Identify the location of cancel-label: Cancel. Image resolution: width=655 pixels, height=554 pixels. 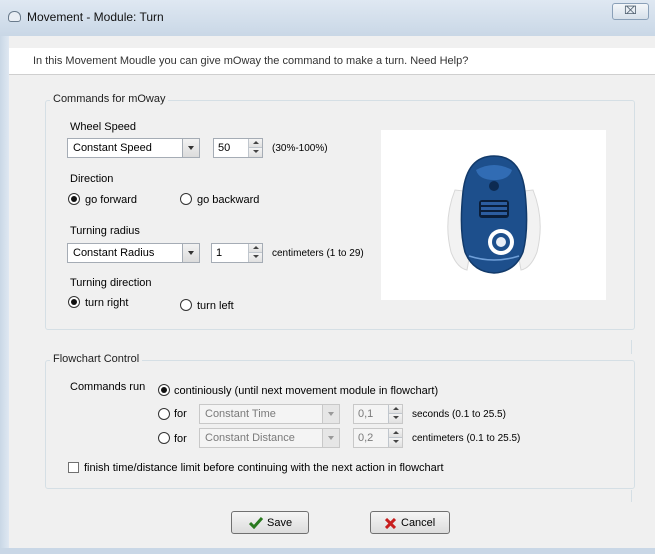
(418, 523).